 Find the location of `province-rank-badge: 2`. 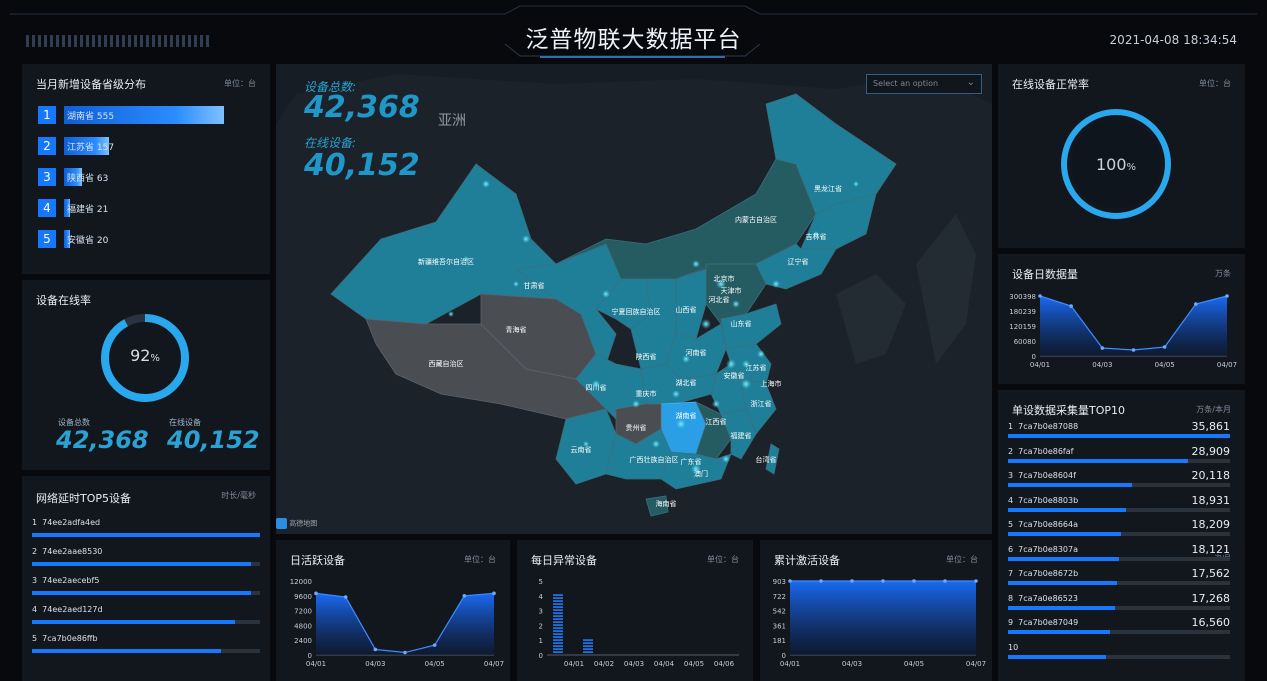

province-rank-badge: 2 is located at coordinates (47, 146).